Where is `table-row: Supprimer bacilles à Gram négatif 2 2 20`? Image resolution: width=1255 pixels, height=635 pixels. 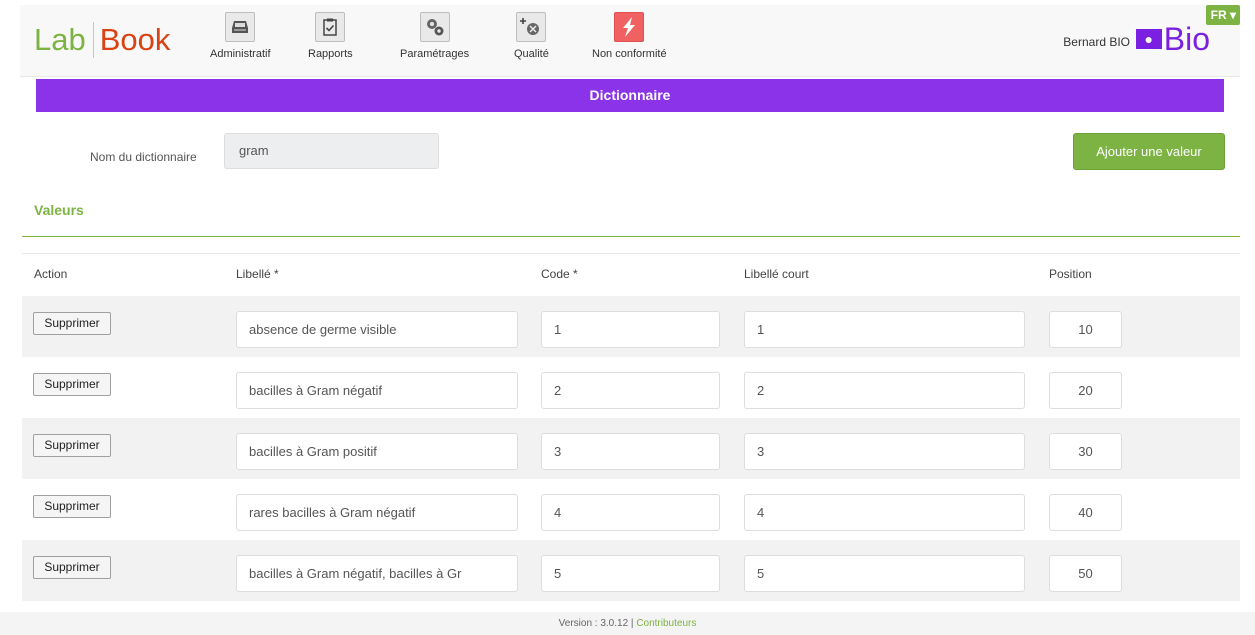
table-row: Supprimer bacilles à Gram négatif 2 2 20 is located at coordinates (631, 387).